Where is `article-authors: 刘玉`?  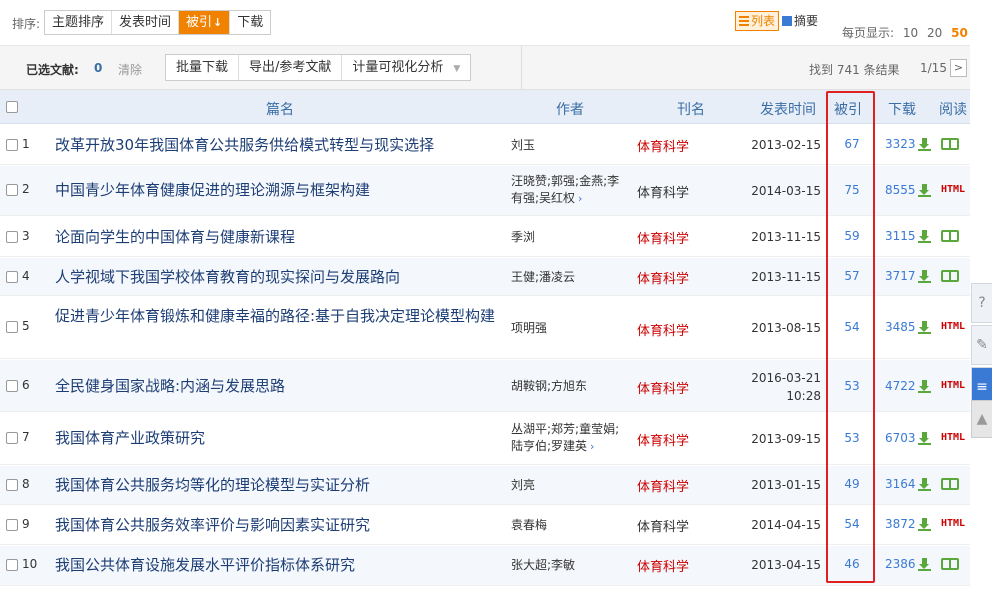 article-authors: 刘玉 is located at coordinates (571, 145).